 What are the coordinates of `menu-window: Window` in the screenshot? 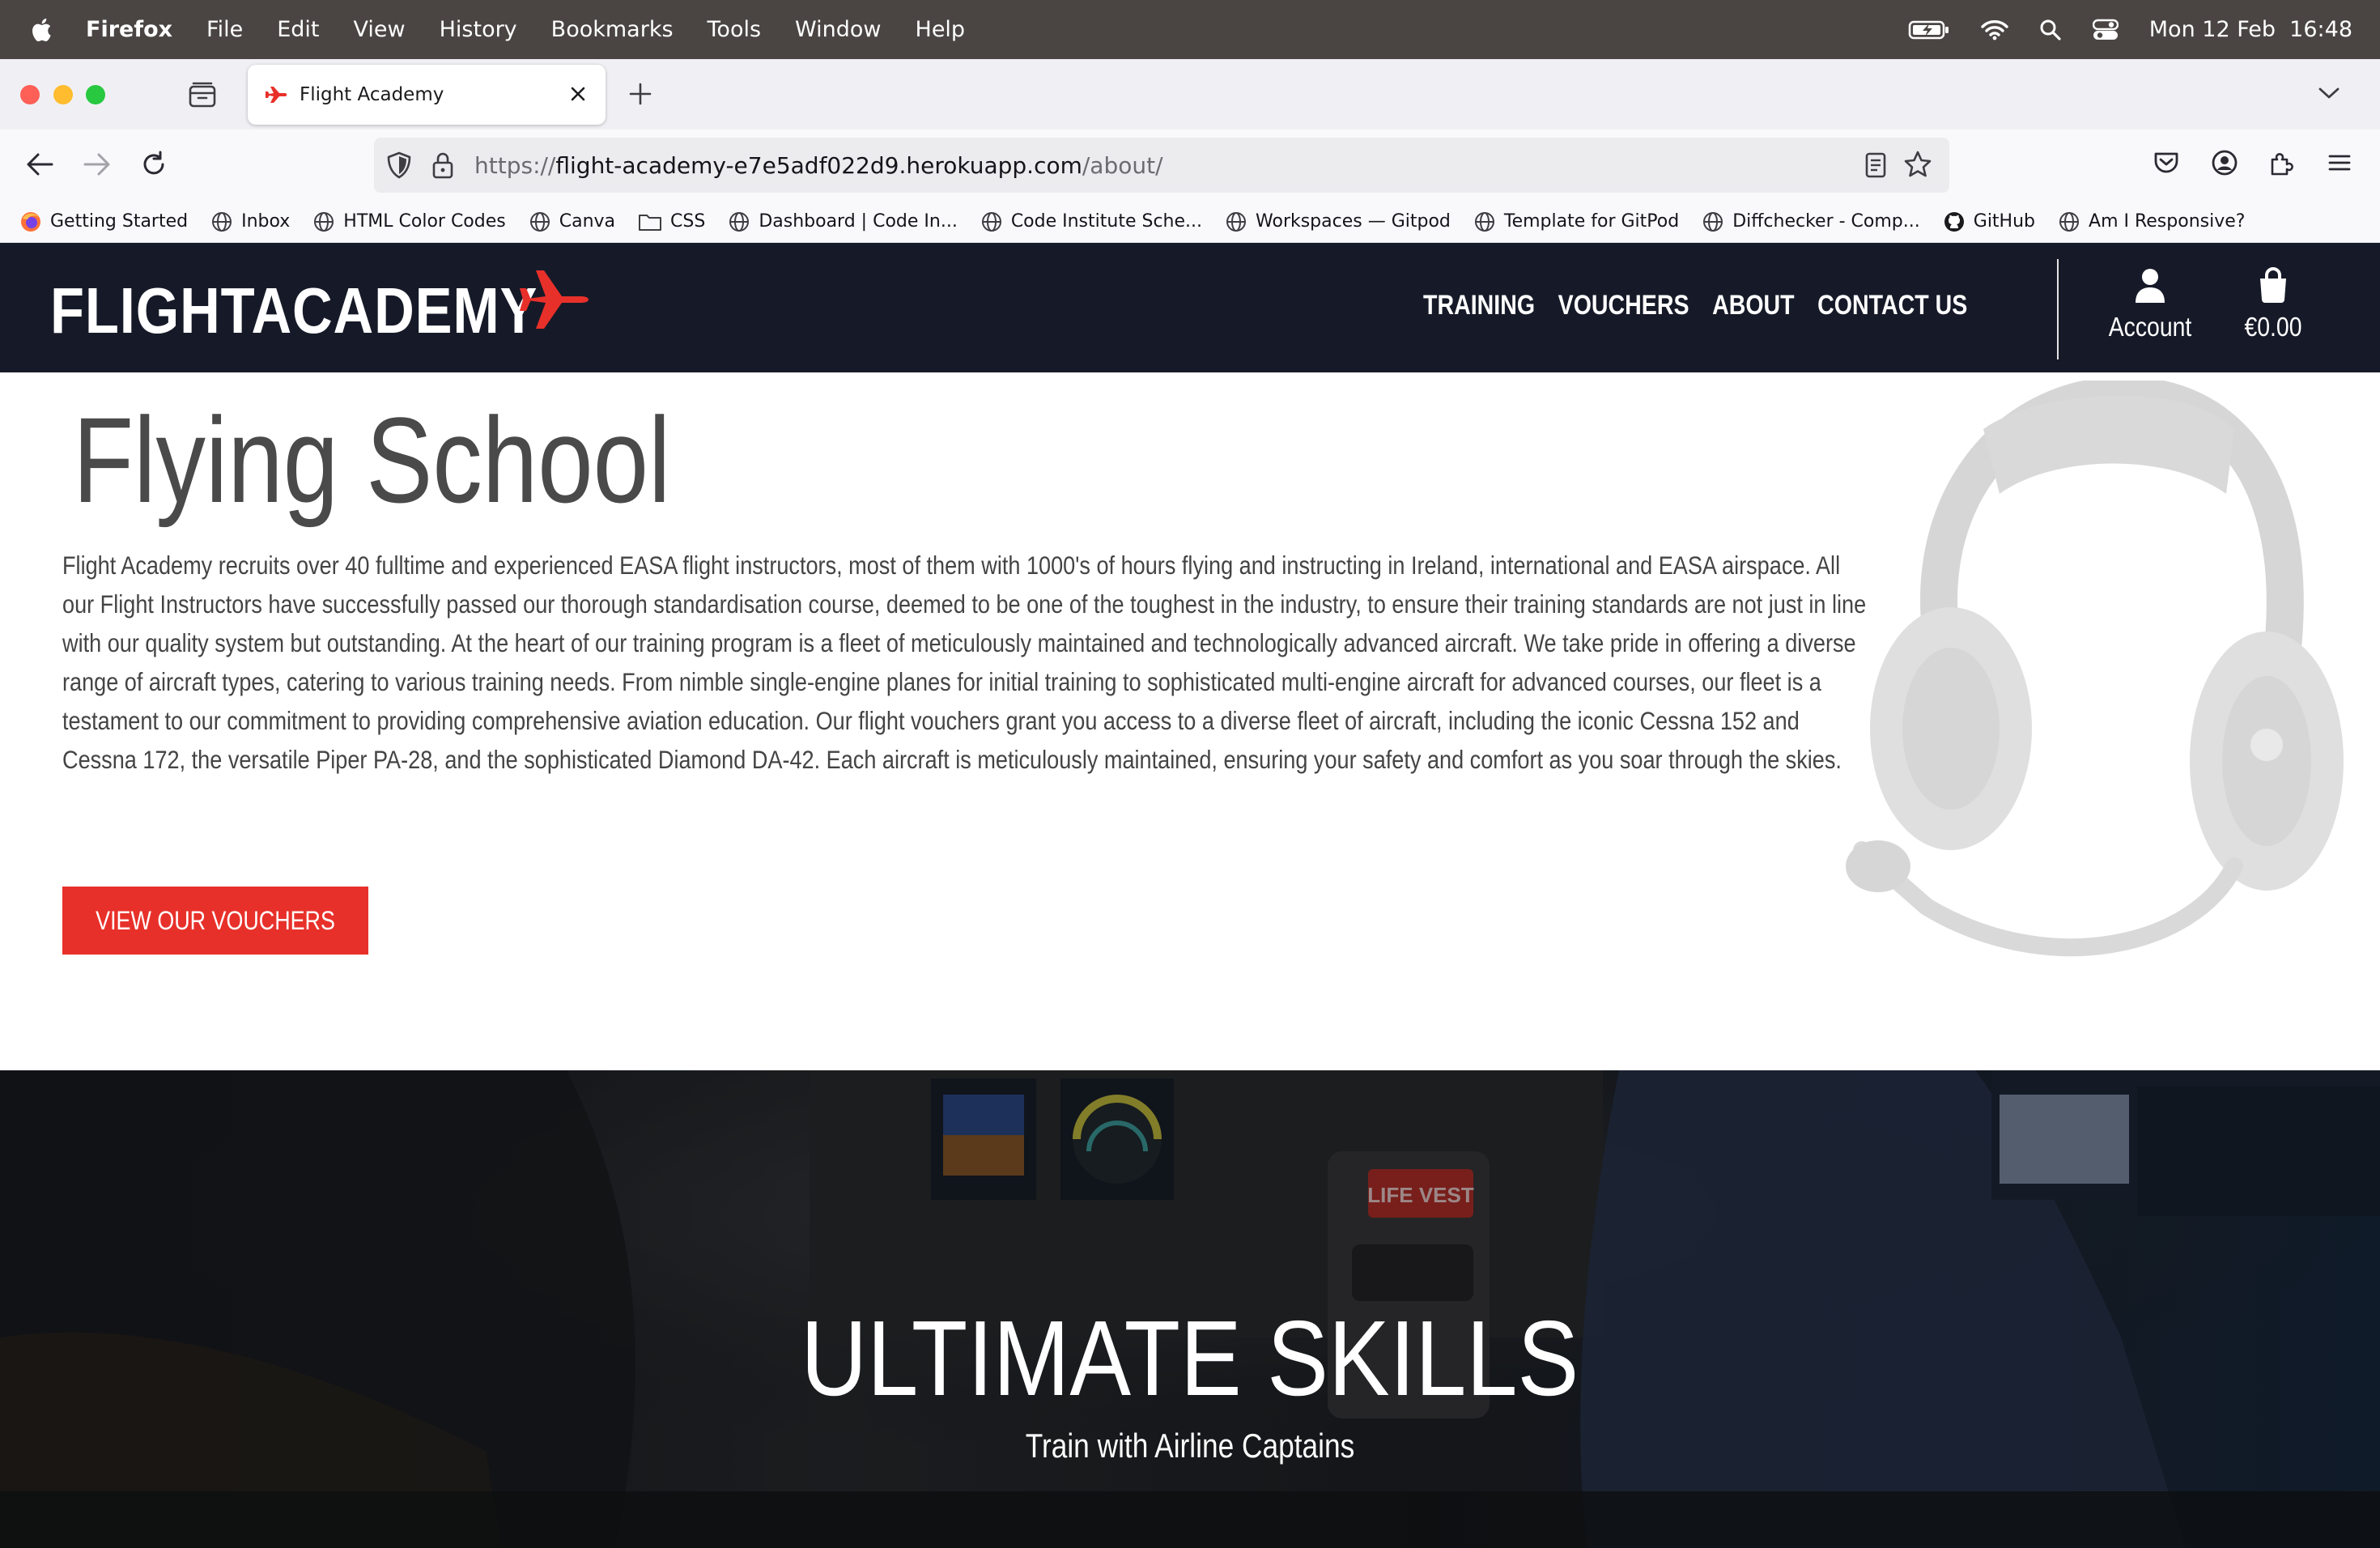 It's located at (838, 29).